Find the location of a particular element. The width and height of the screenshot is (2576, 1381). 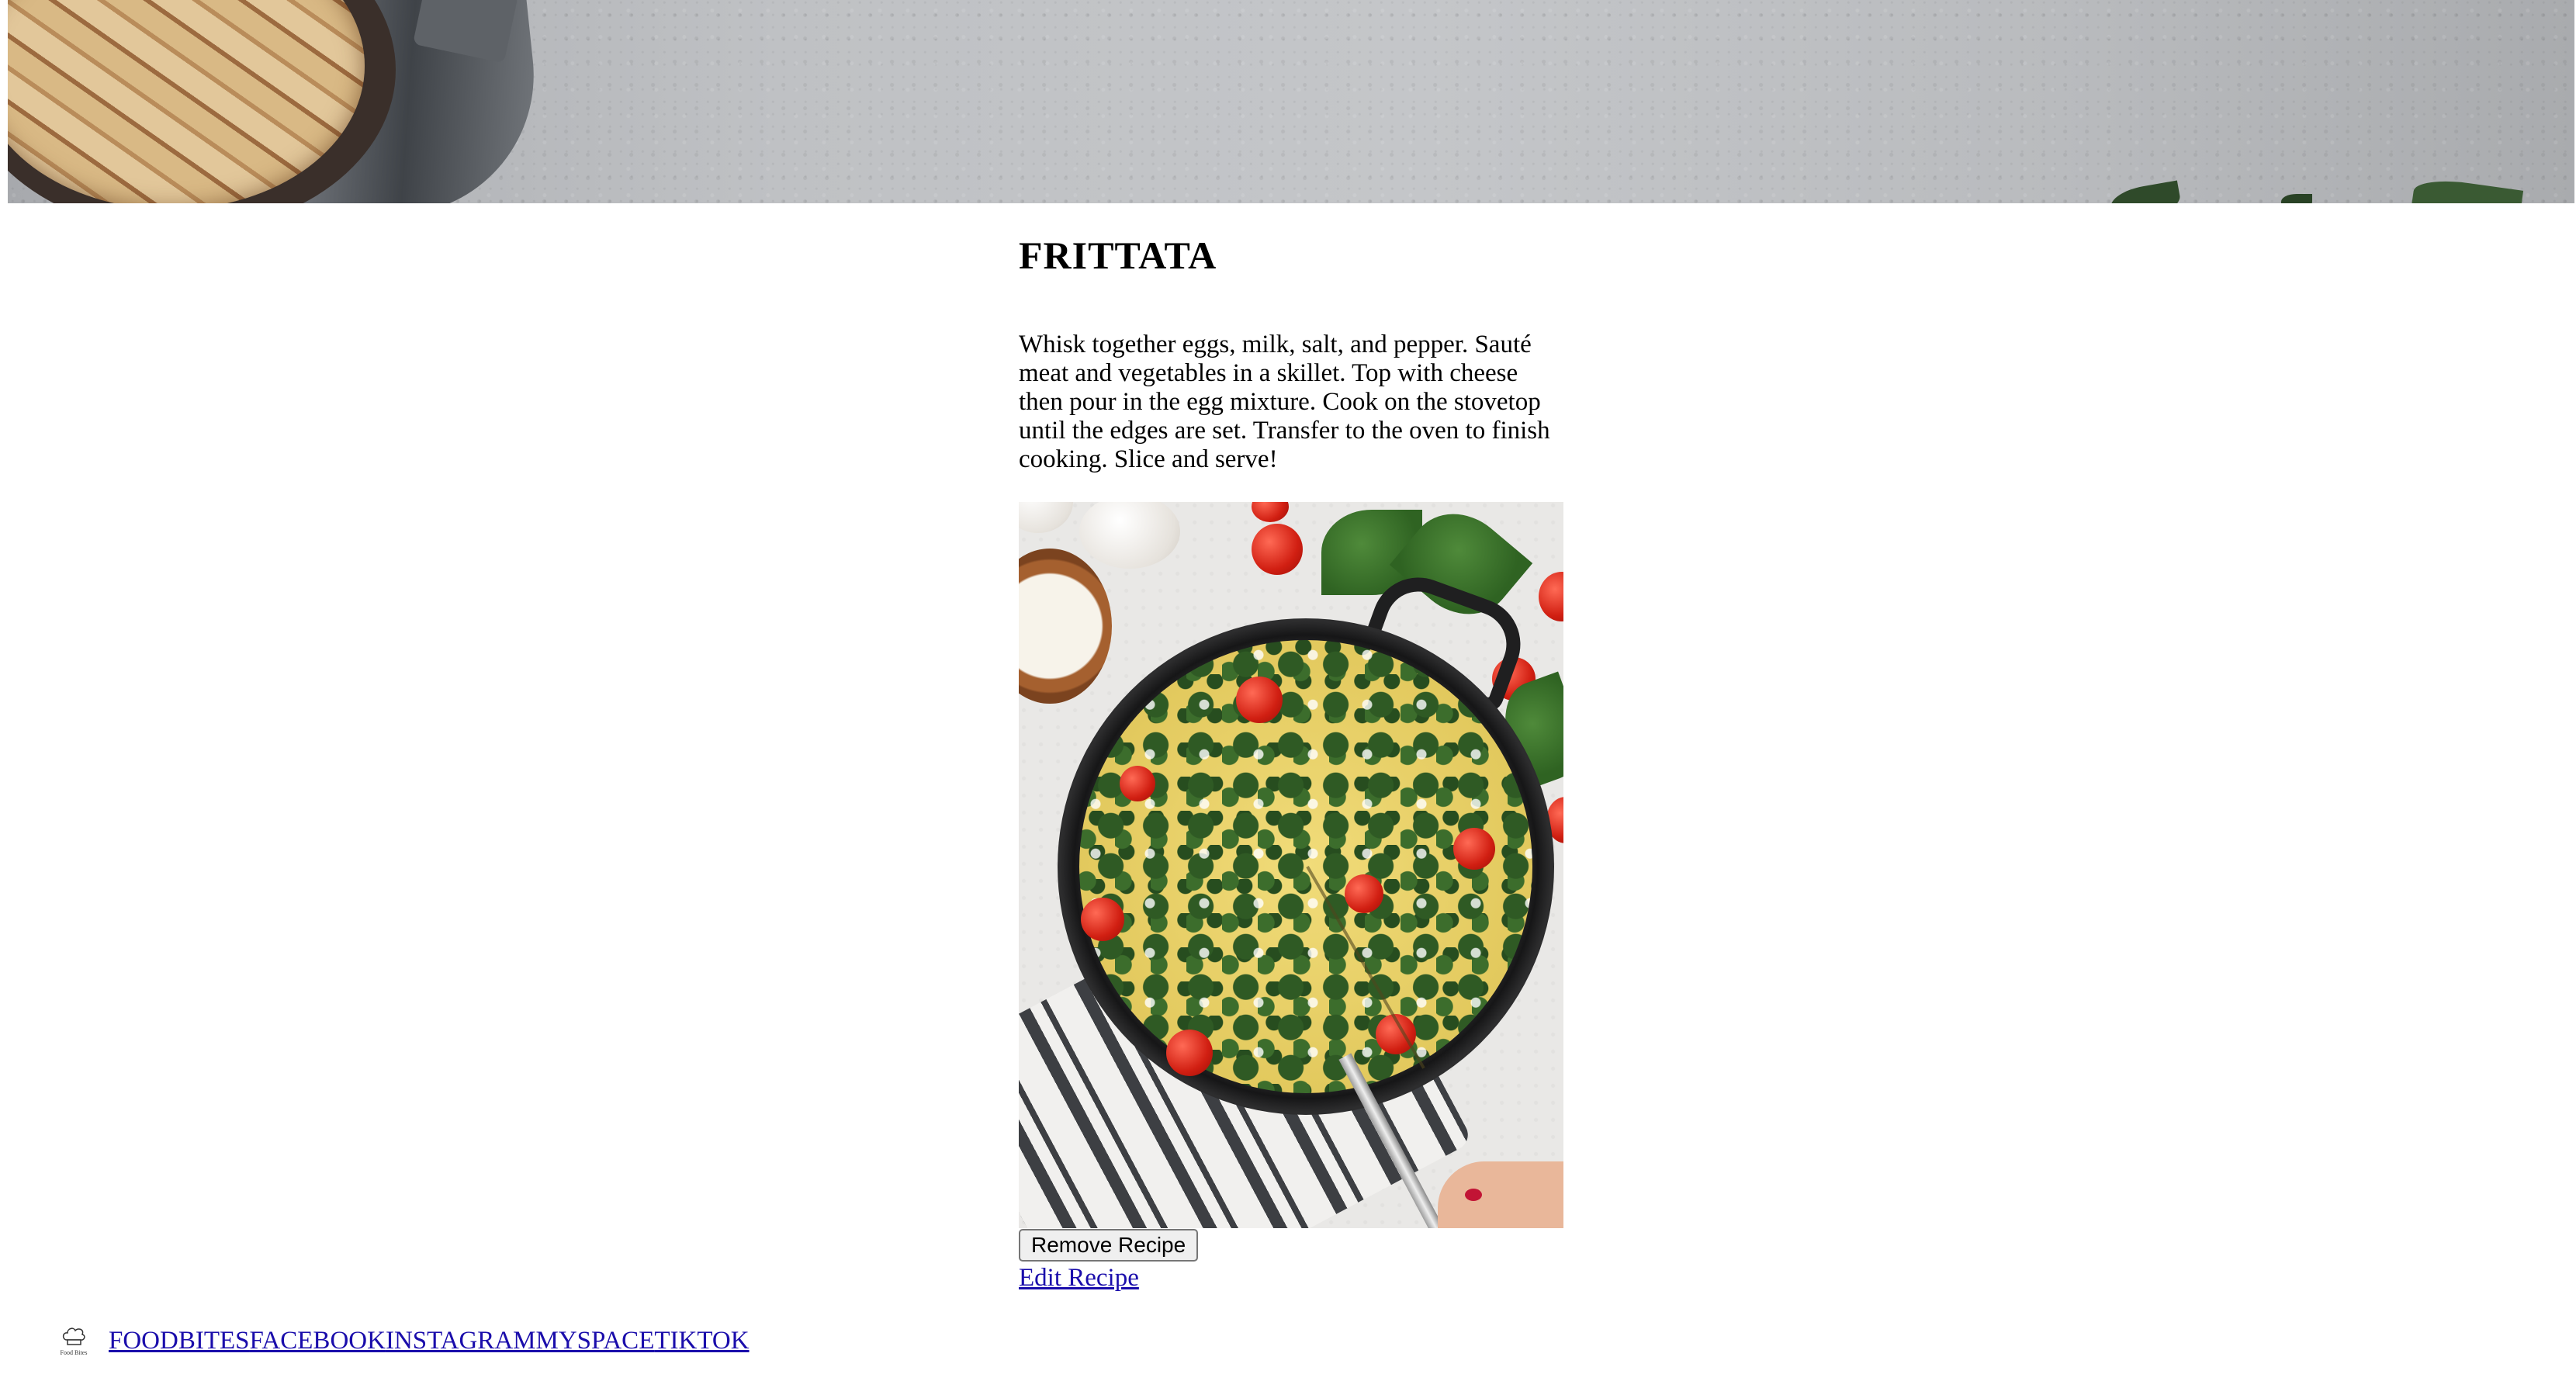

photo-nail is located at coordinates (1473, 1195).